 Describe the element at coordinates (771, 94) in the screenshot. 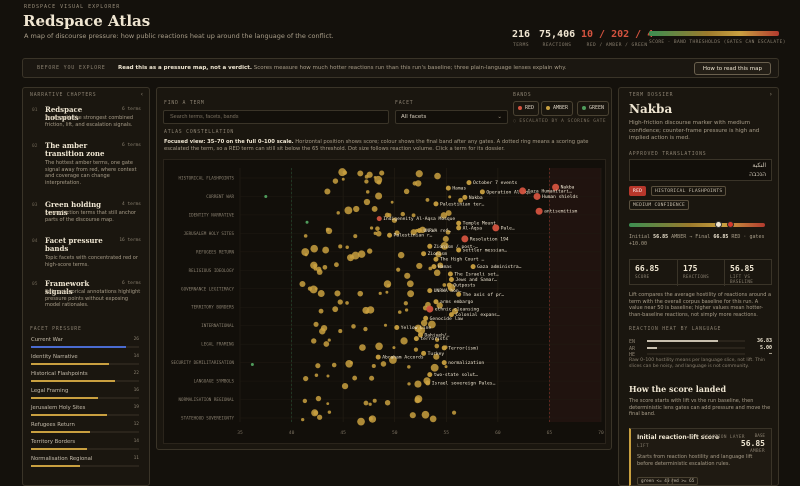

I see `collapse-right-icon: ›` at that location.